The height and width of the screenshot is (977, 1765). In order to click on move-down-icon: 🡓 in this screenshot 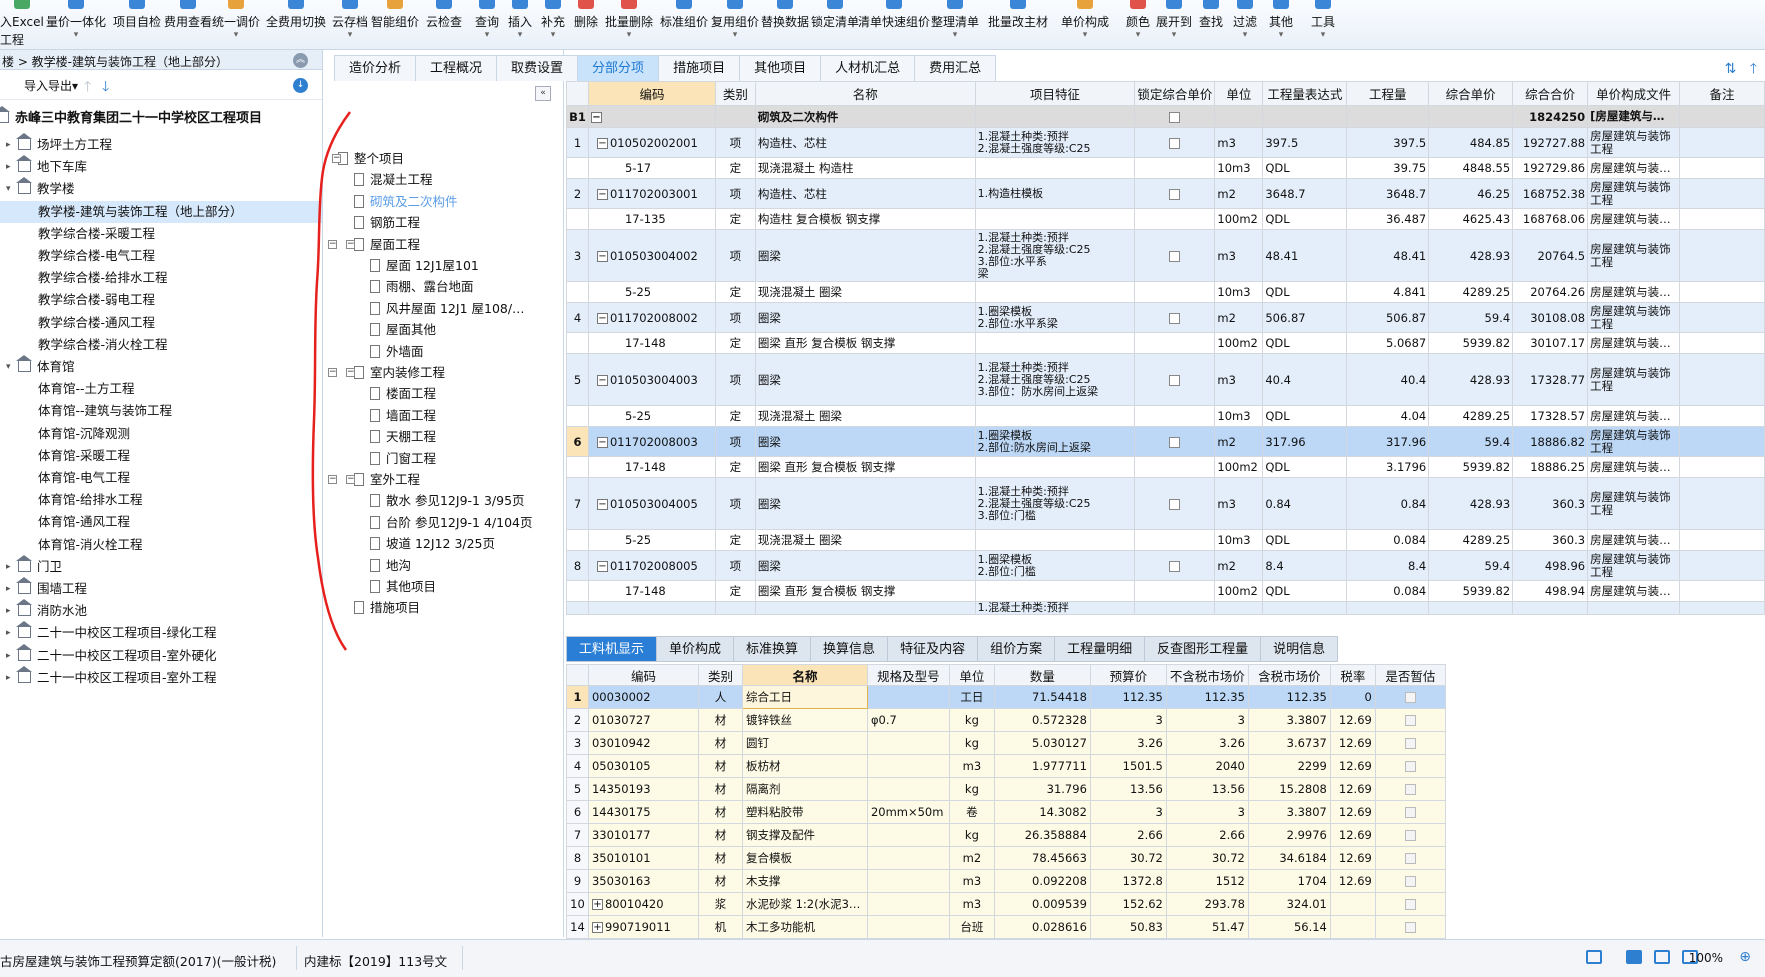, I will do `click(105, 88)`.